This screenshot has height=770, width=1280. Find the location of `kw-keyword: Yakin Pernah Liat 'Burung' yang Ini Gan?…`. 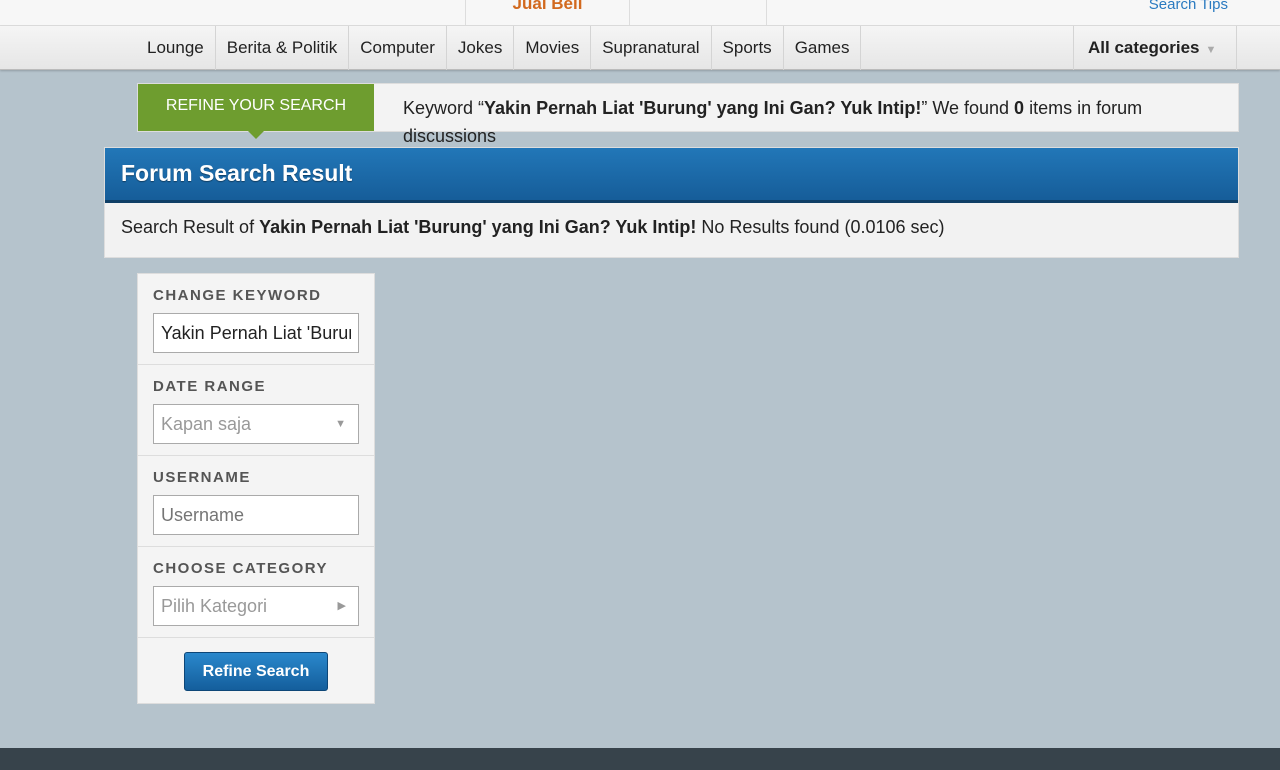

kw-keyword: Yakin Pernah Liat 'Burung' yang Ini Gan?… is located at coordinates (703, 108).